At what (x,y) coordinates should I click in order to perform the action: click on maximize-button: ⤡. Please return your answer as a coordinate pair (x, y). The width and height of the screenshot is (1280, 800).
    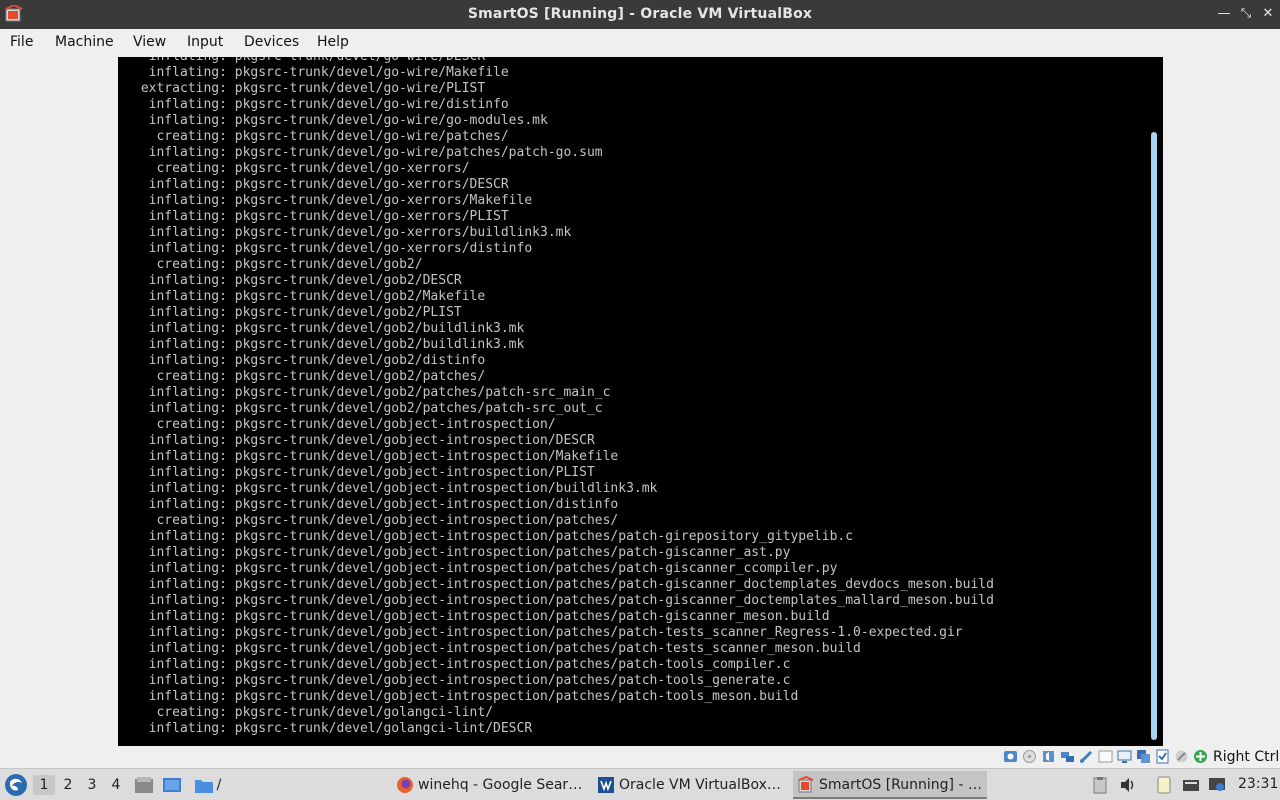
    Looking at the image, I should click on (1246, 14).